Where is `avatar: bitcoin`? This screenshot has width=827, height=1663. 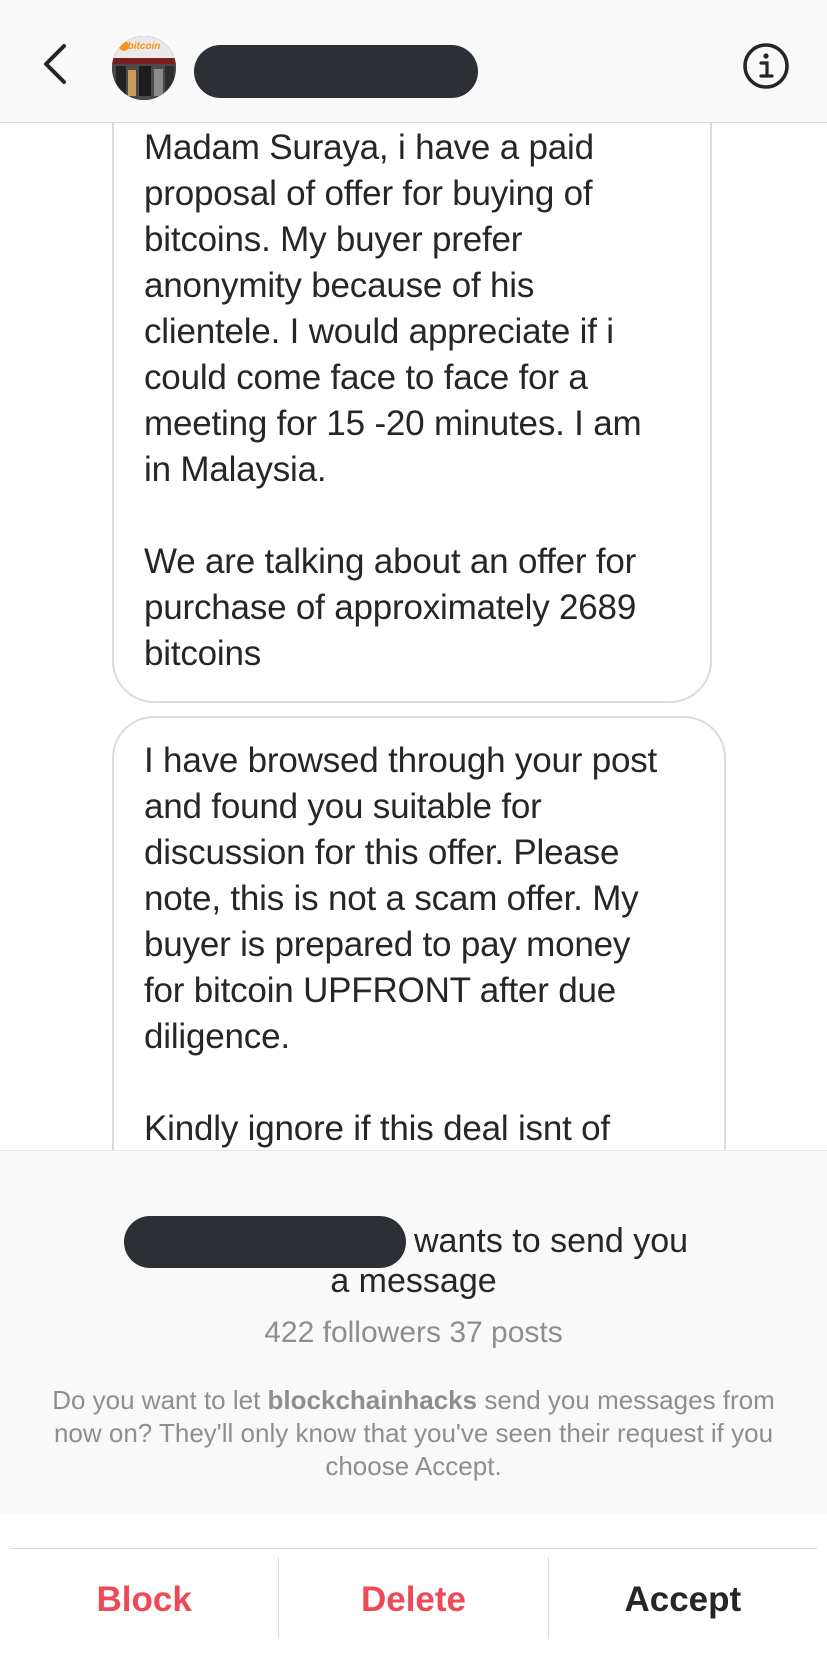
avatar: bitcoin is located at coordinates (144, 68).